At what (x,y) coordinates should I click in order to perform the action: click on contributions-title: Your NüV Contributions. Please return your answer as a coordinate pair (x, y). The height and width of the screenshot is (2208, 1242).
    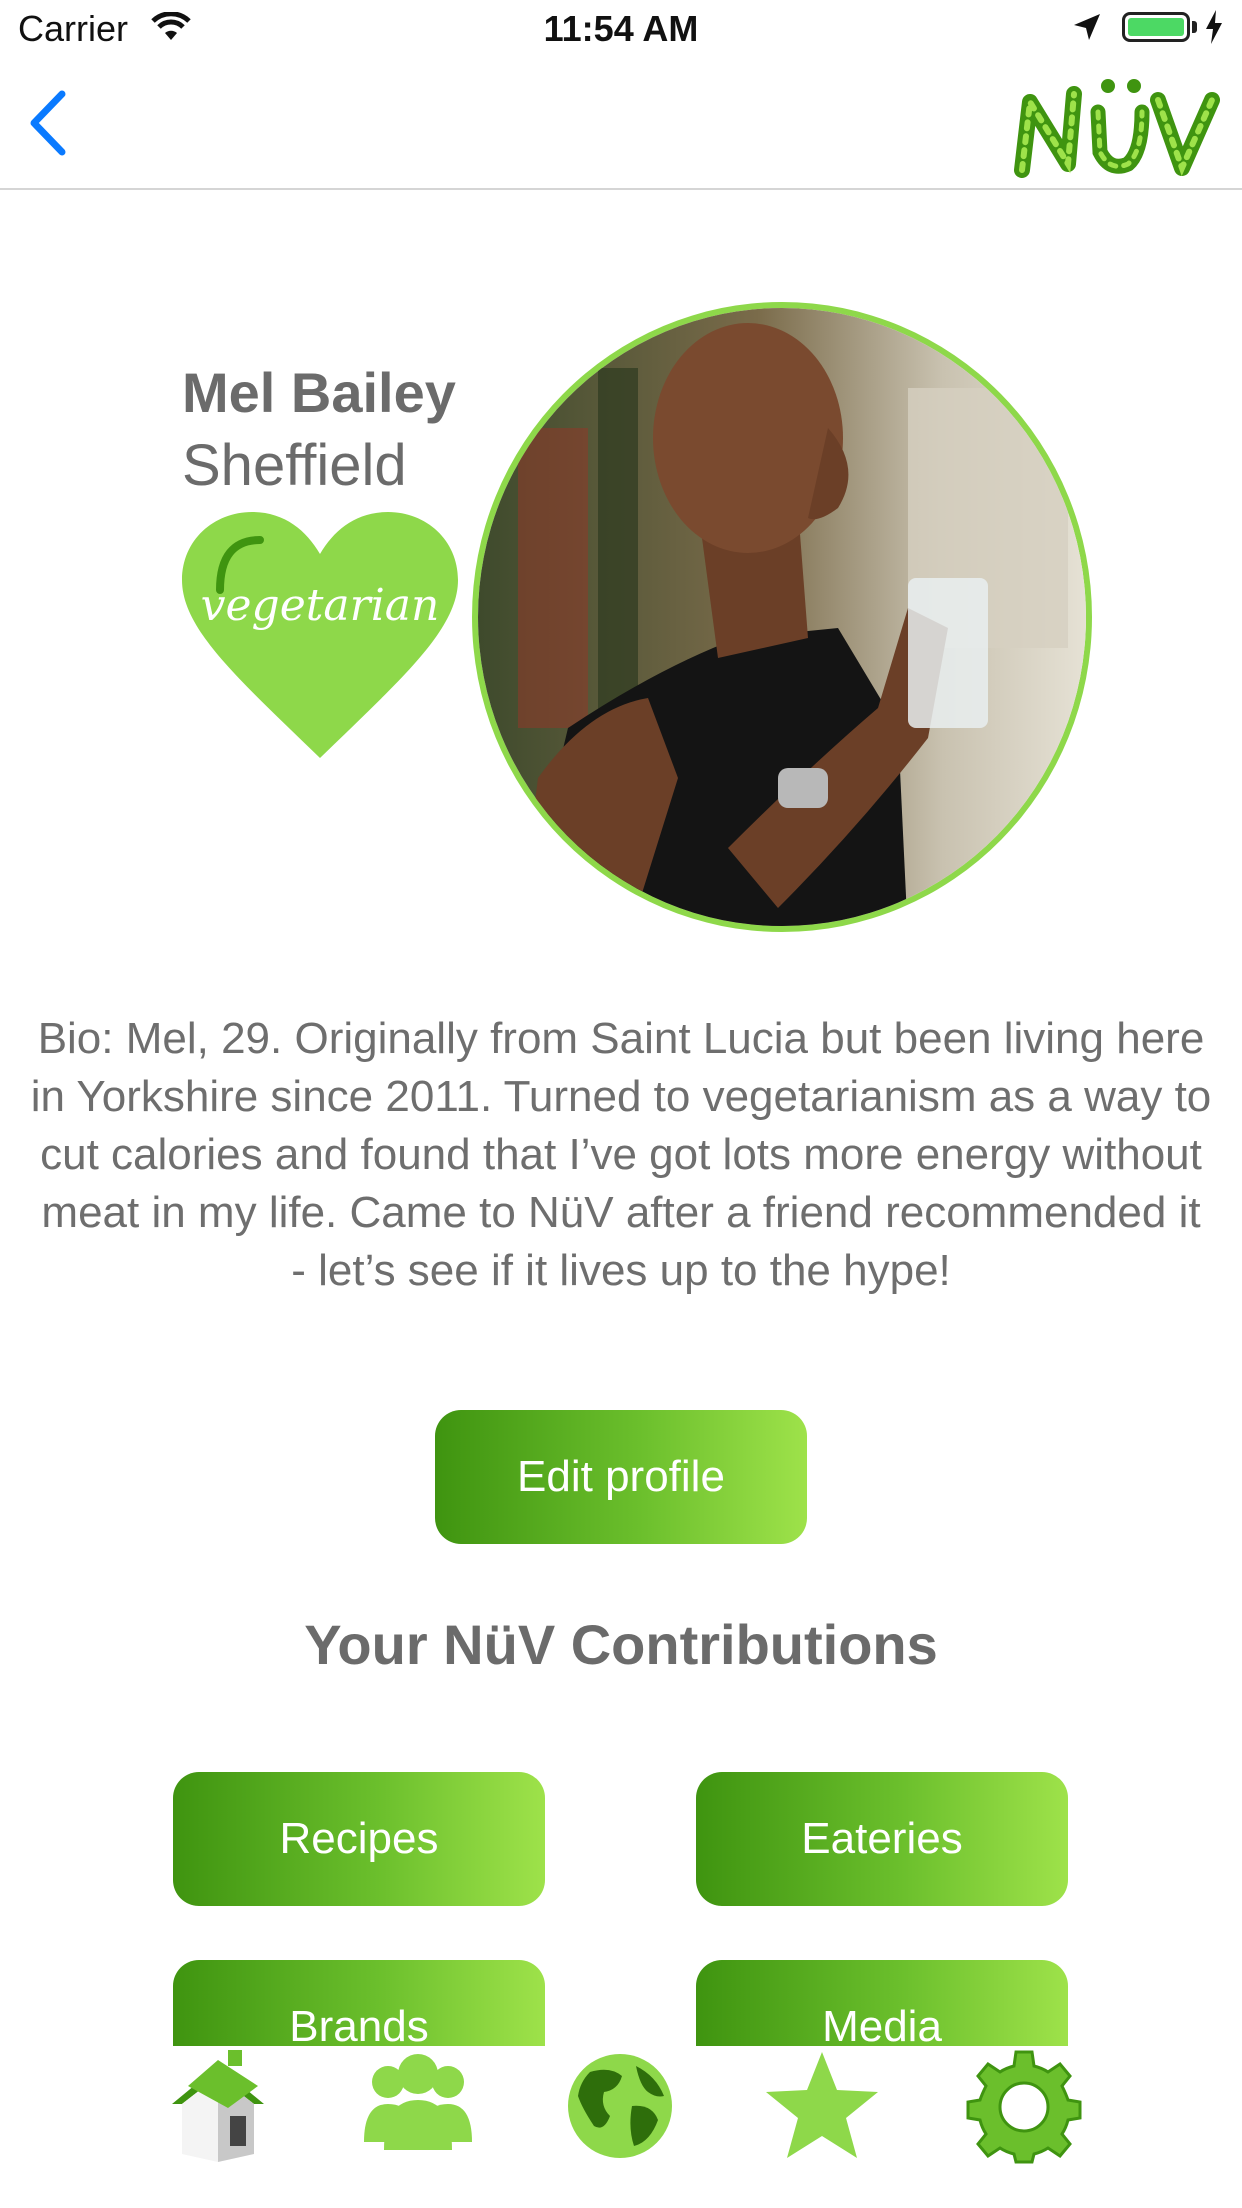
    Looking at the image, I should click on (621, 1644).